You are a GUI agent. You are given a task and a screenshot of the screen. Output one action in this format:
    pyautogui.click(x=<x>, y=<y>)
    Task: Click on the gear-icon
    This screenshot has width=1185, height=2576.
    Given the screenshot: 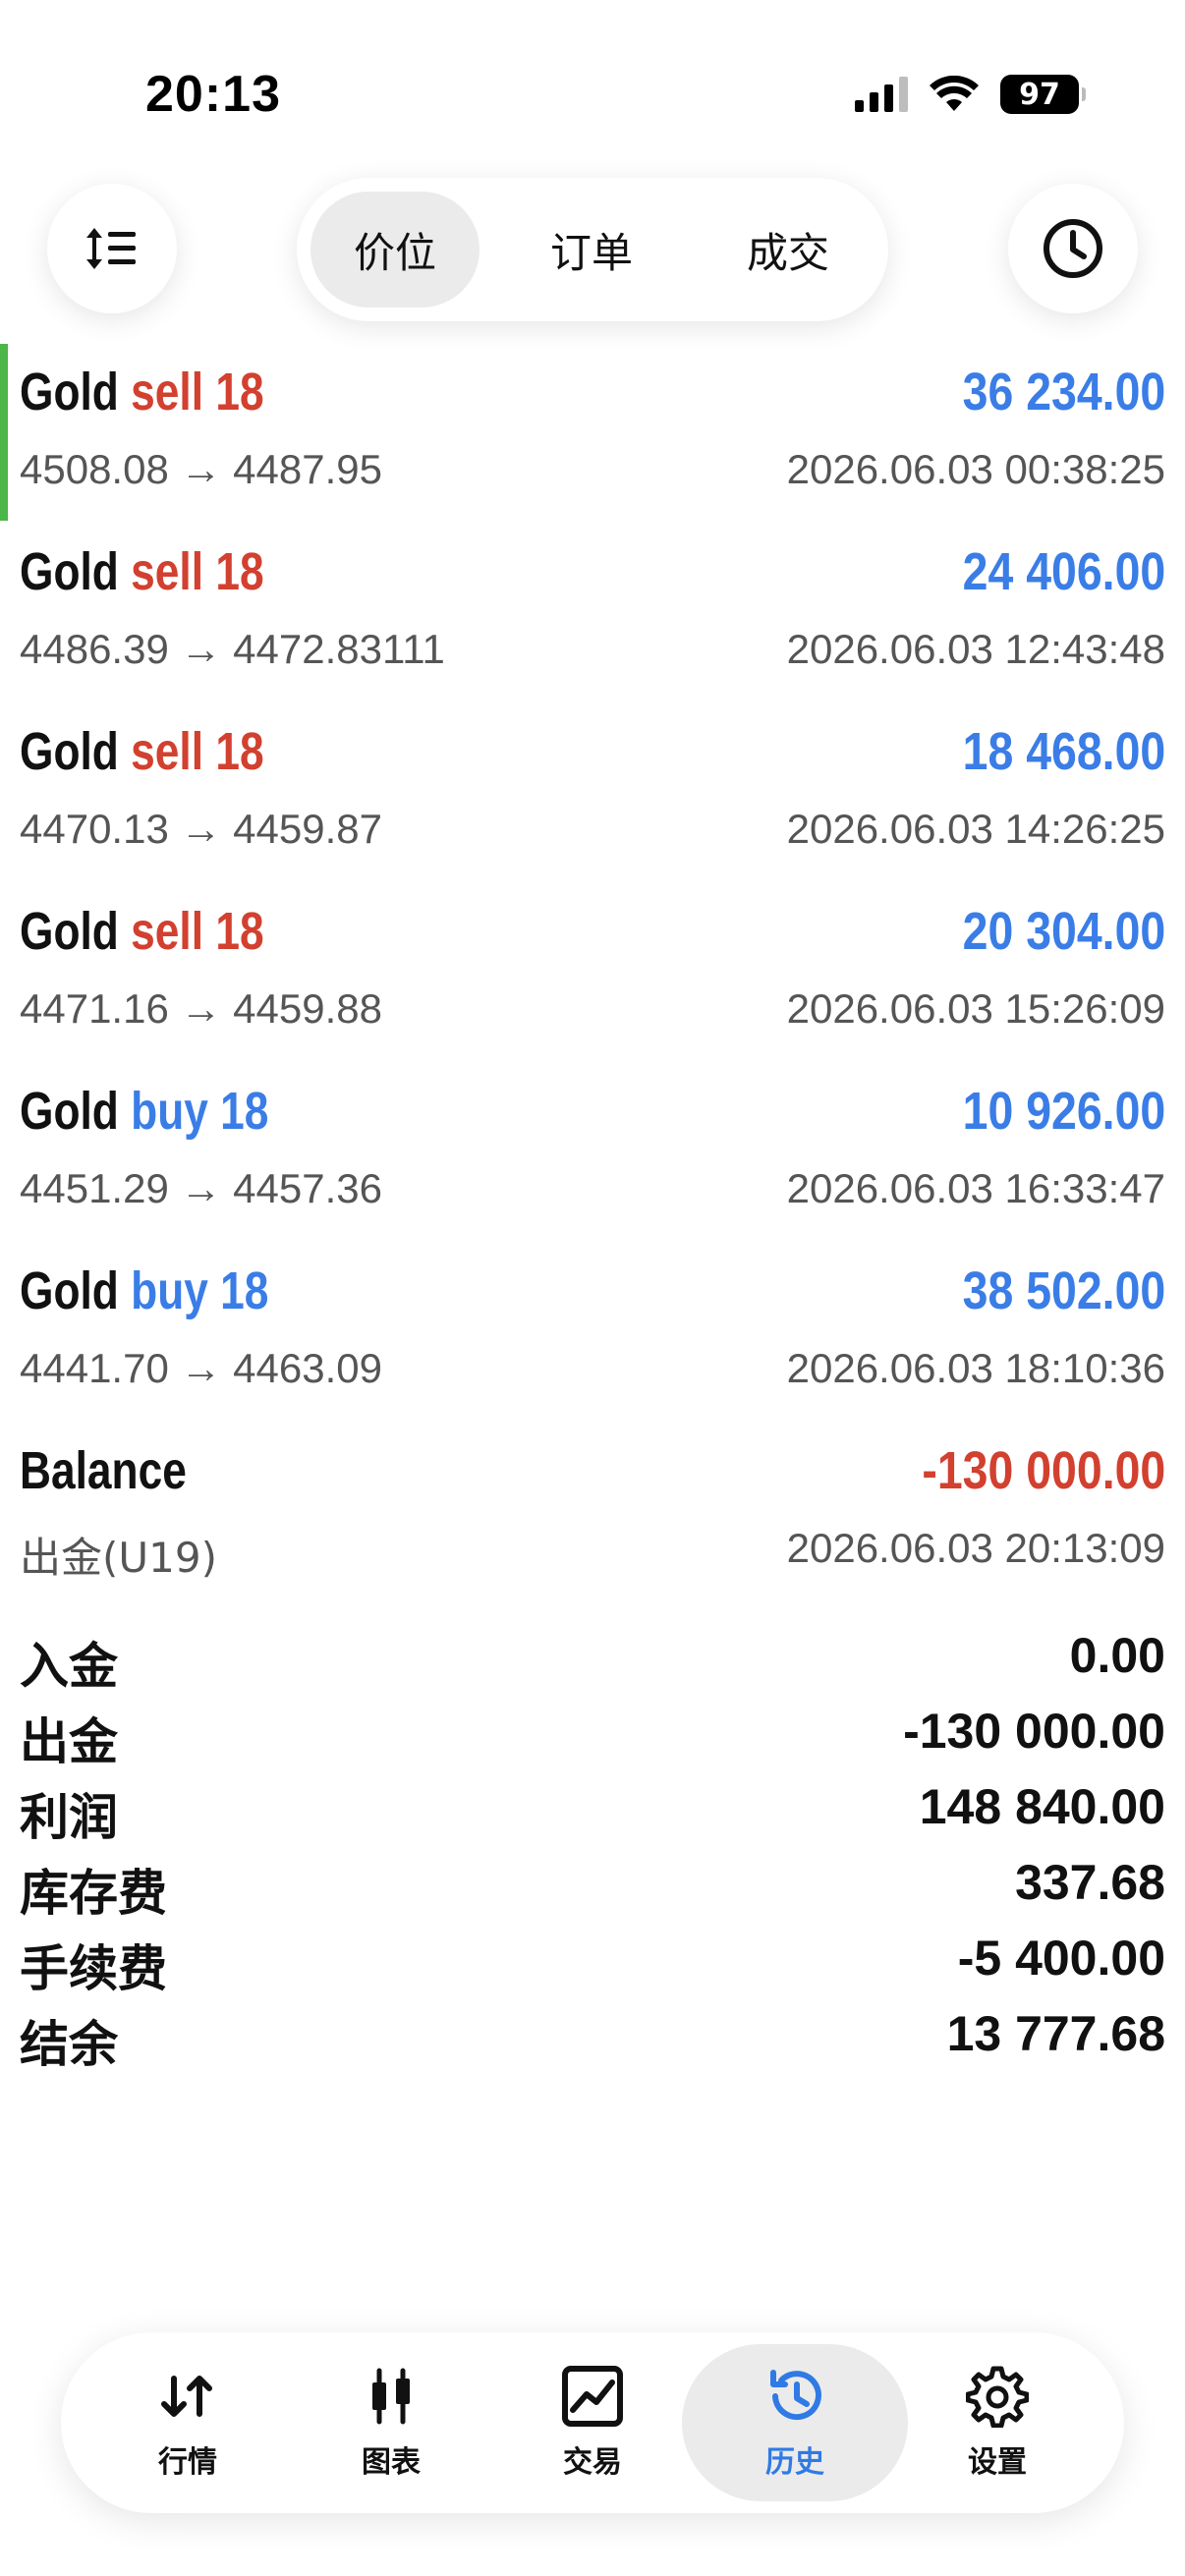 What is the action you would take?
    pyautogui.click(x=998, y=2397)
    